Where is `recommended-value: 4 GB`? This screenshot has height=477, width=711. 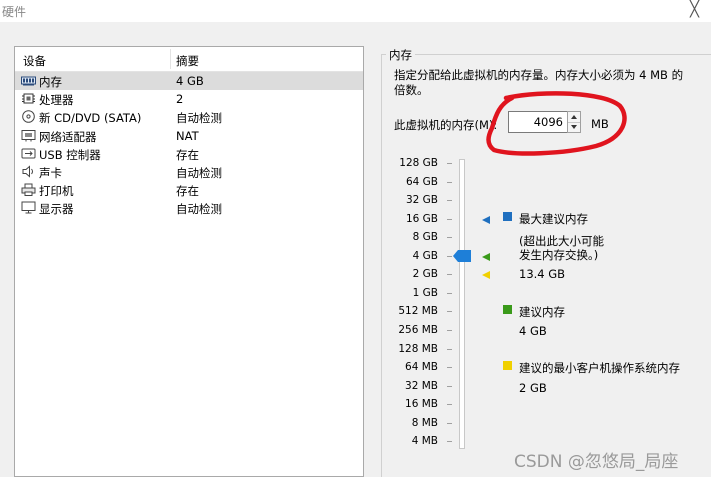 recommended-value: 4 GB is located at coordinates (533, 331).